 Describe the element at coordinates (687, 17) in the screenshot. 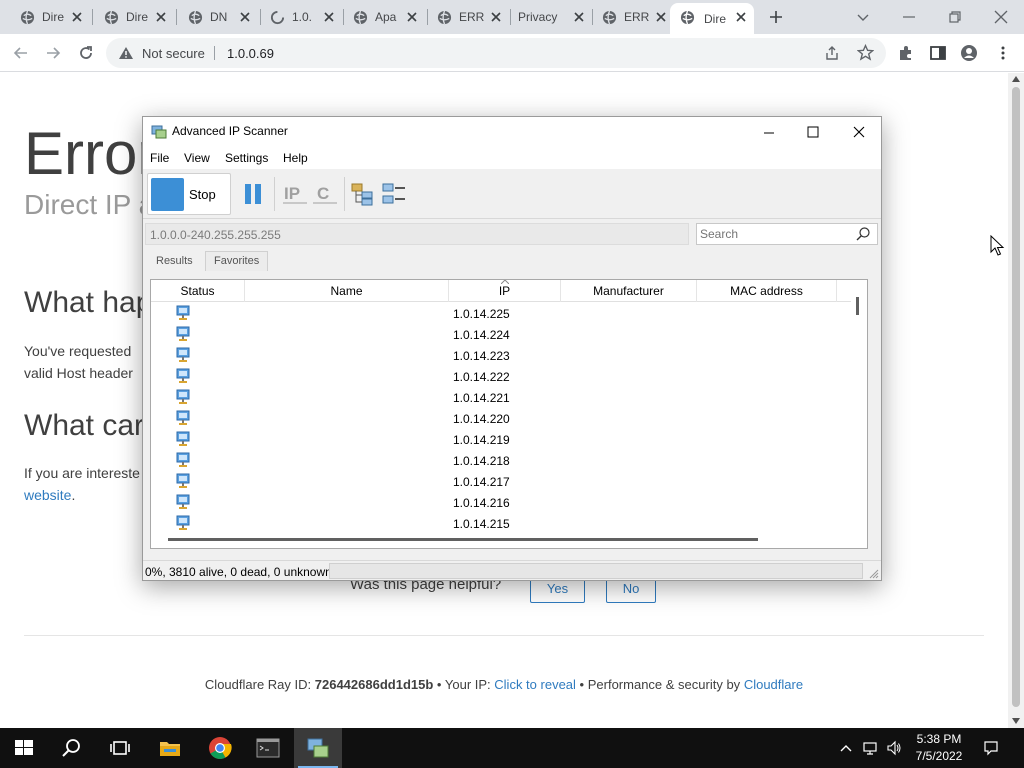

I see `globe-icon` at that location.